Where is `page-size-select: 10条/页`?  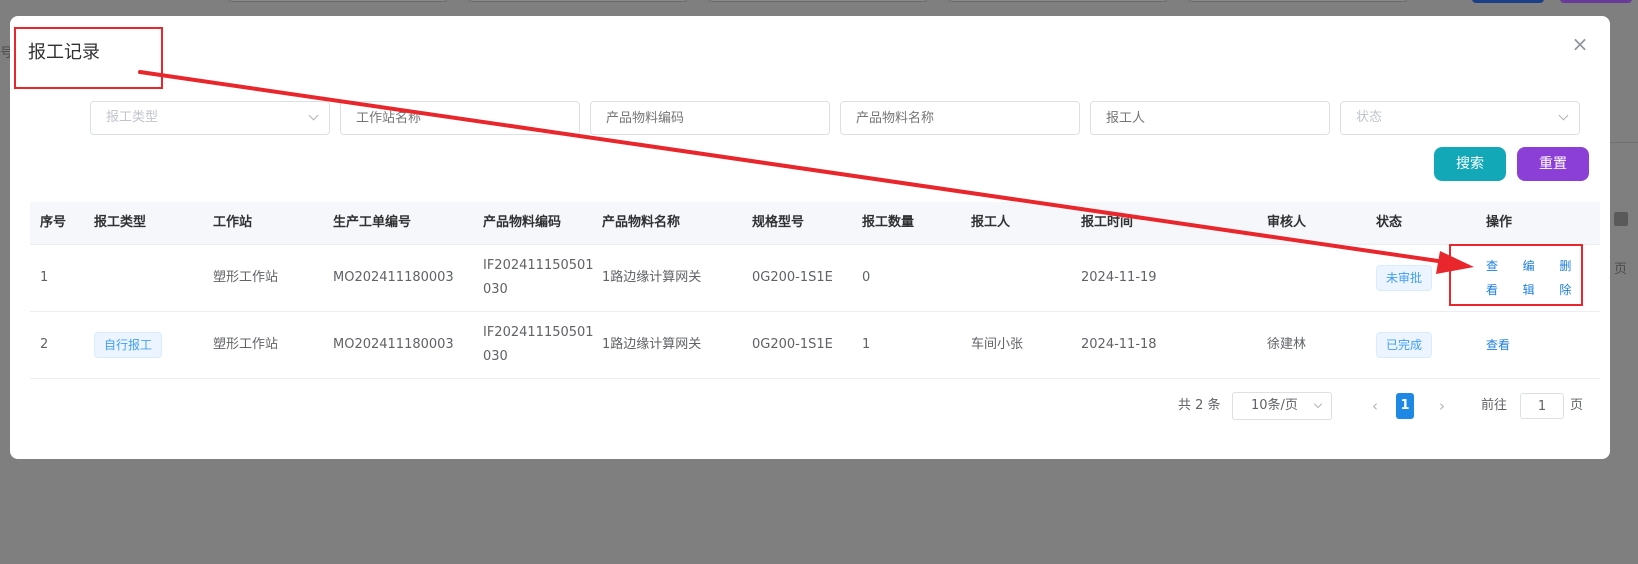 page-size-select: 10条/页 is located at coordinates (1282, 406).